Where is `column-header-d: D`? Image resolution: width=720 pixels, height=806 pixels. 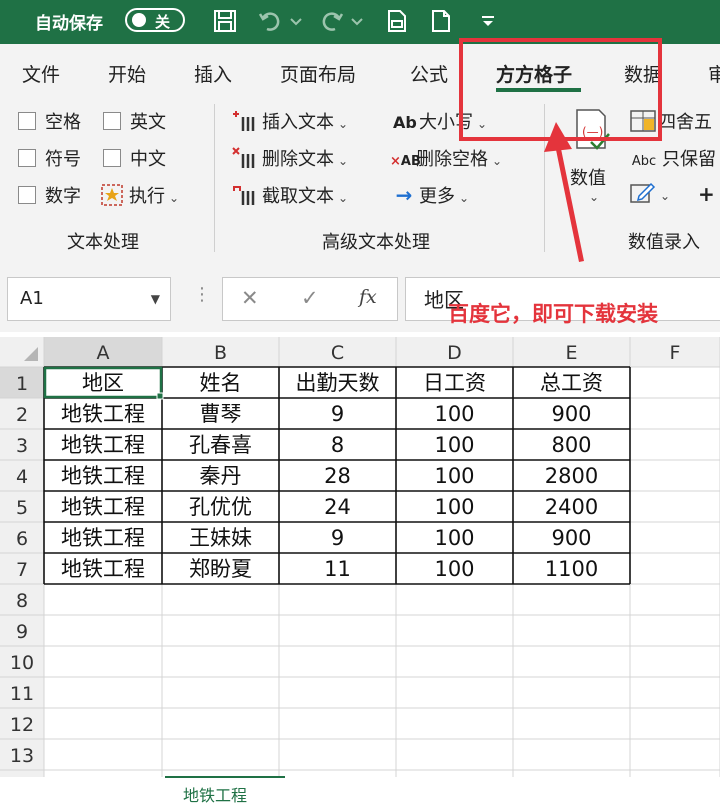 column-header-d: D is located at coordinates (454, 353).